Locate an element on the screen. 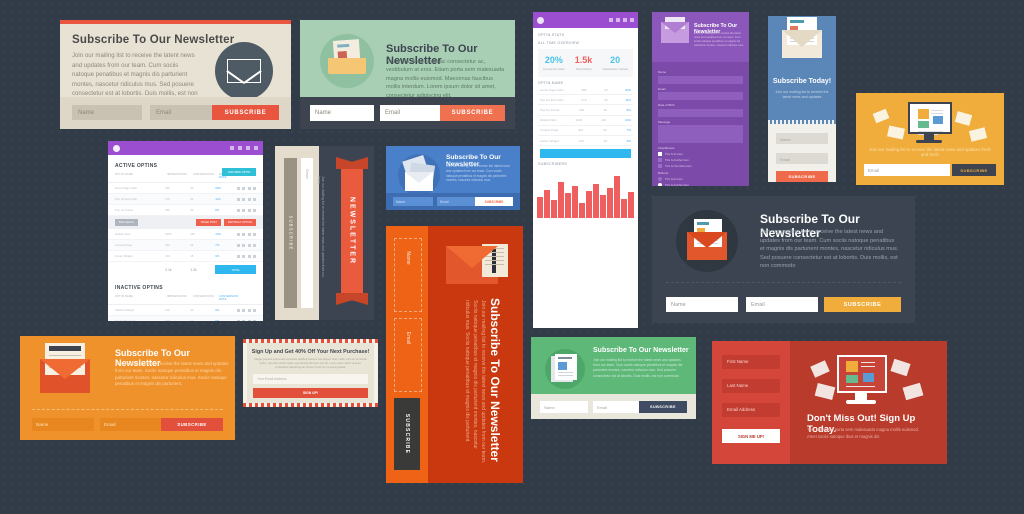 The width and height of the screenshot is (1024, 514). edit-bulk-button: EDIT BULK OPTION is located at coordinates (239, 222).